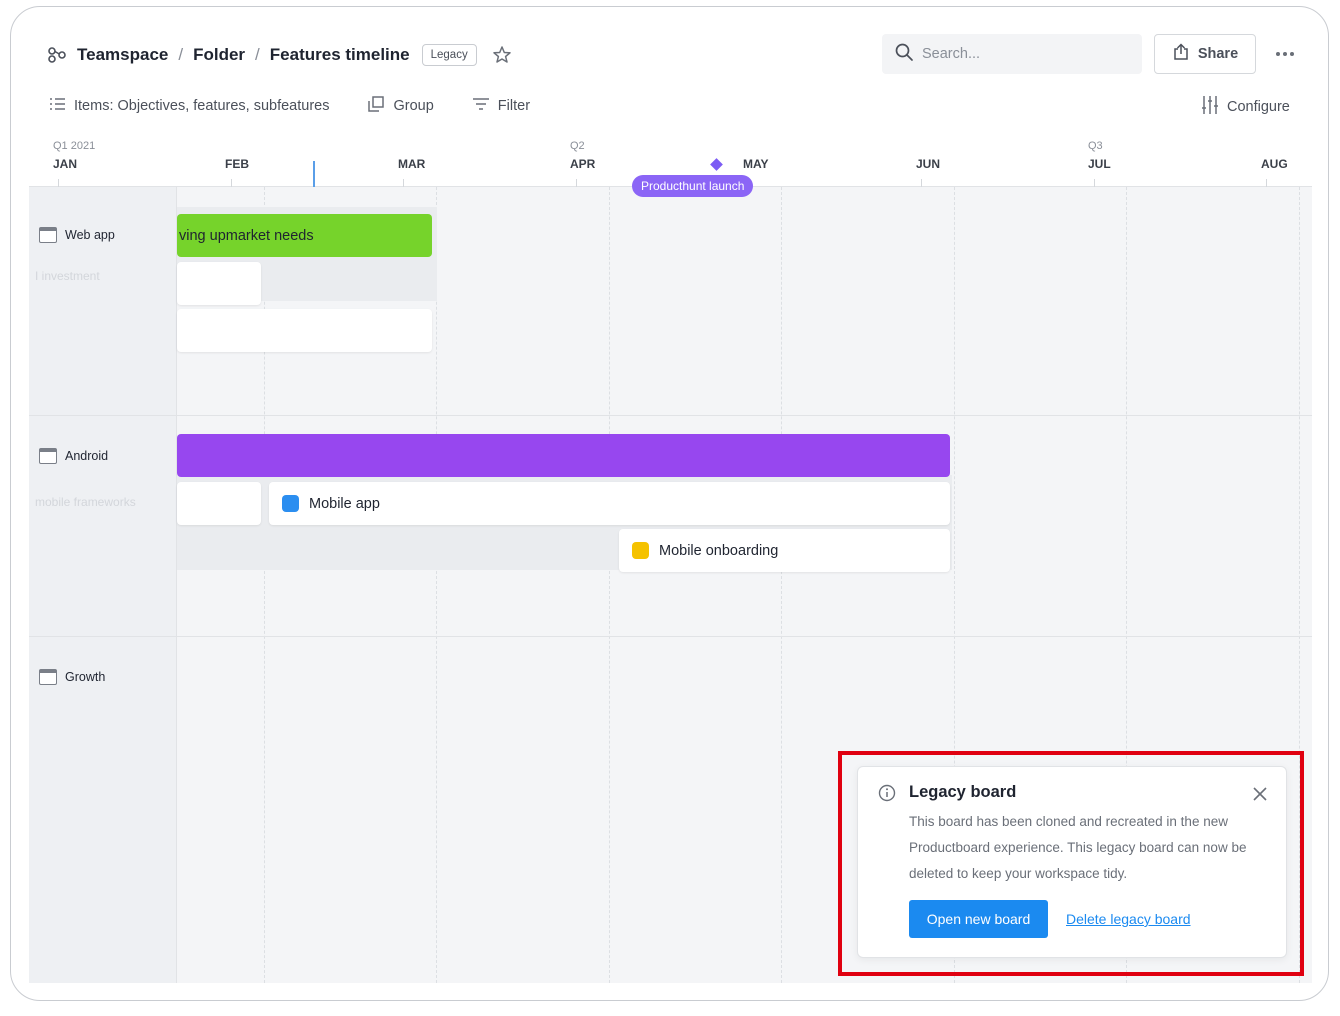 The width and height of the screenshot is (1340, 1016). I want to click on open-new-board-button: Open new board, so click(978, 919).